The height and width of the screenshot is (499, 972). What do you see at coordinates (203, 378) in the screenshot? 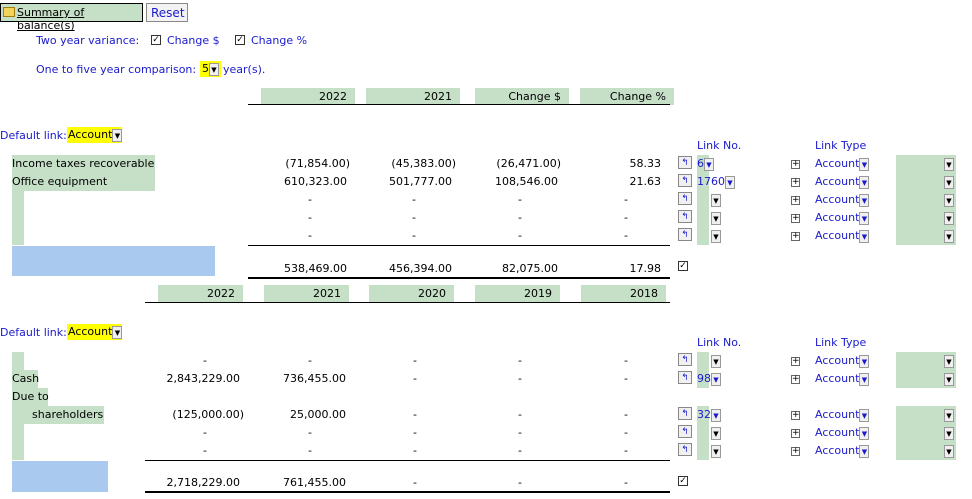
I see `s2-cell: 2,843,229.00` at bounding box center [203, 378].